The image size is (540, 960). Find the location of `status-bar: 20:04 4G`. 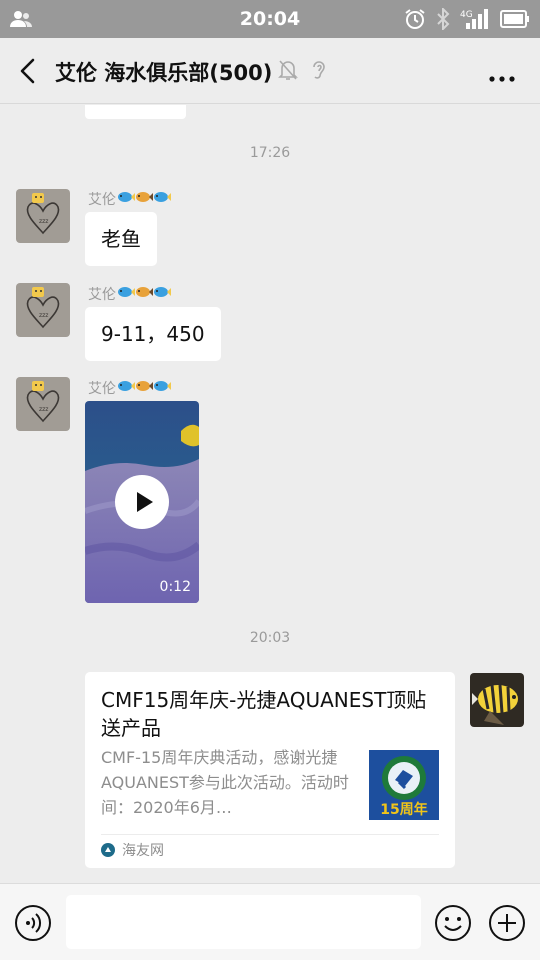

status-bar: 20:04 4G is located at coordinates (270, 19).